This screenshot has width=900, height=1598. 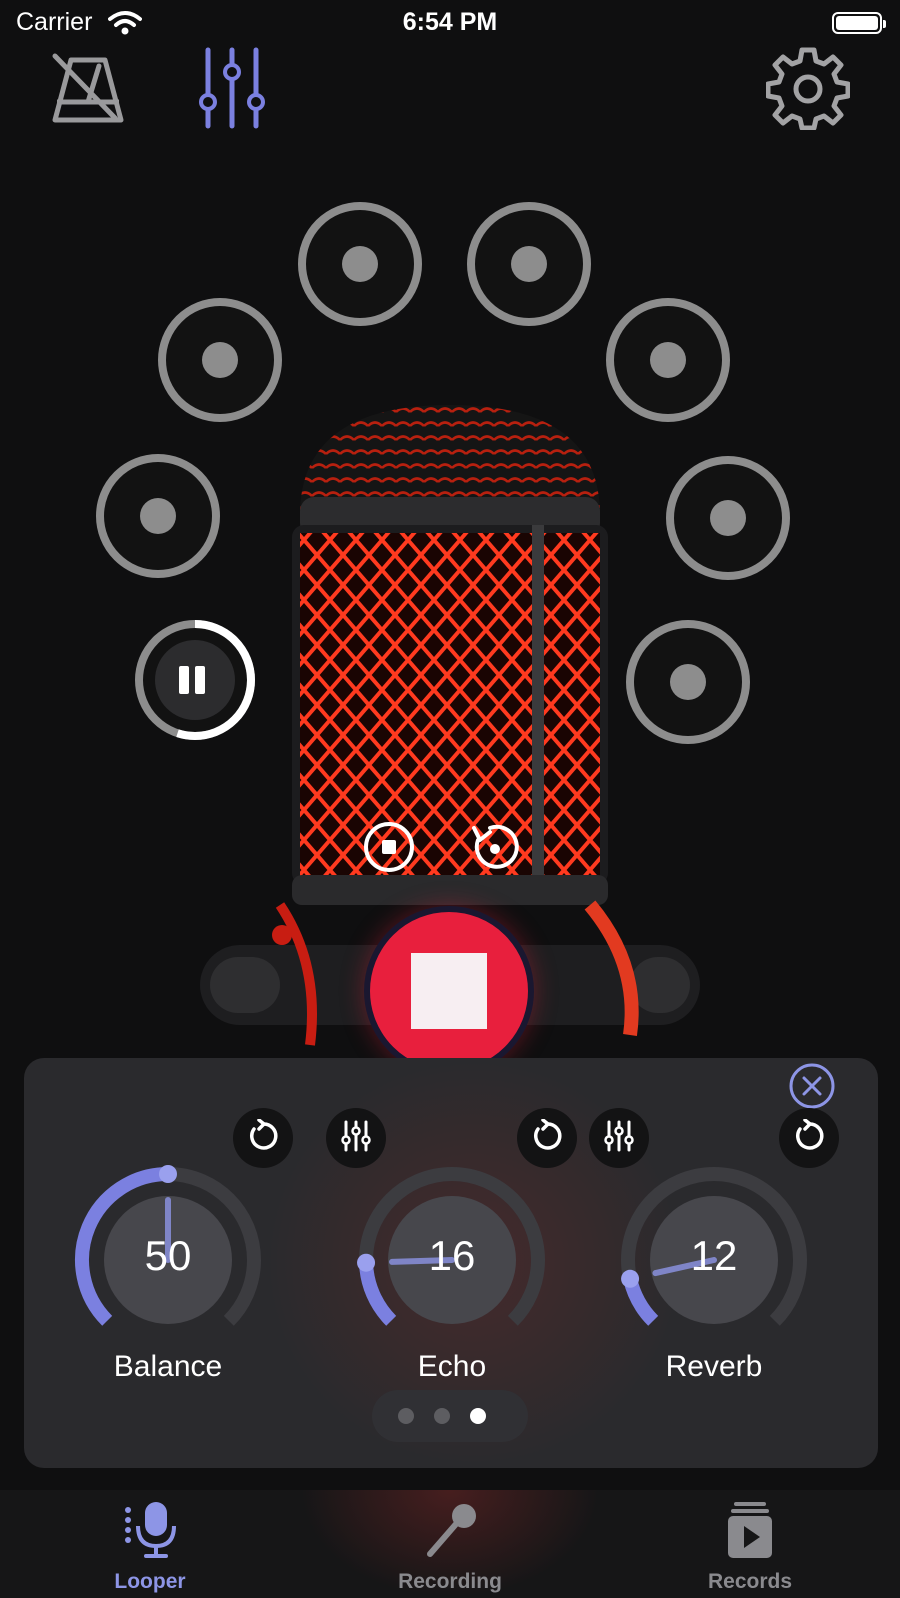 I want to click on reset-balance-button, so click(x=263, y=1138).